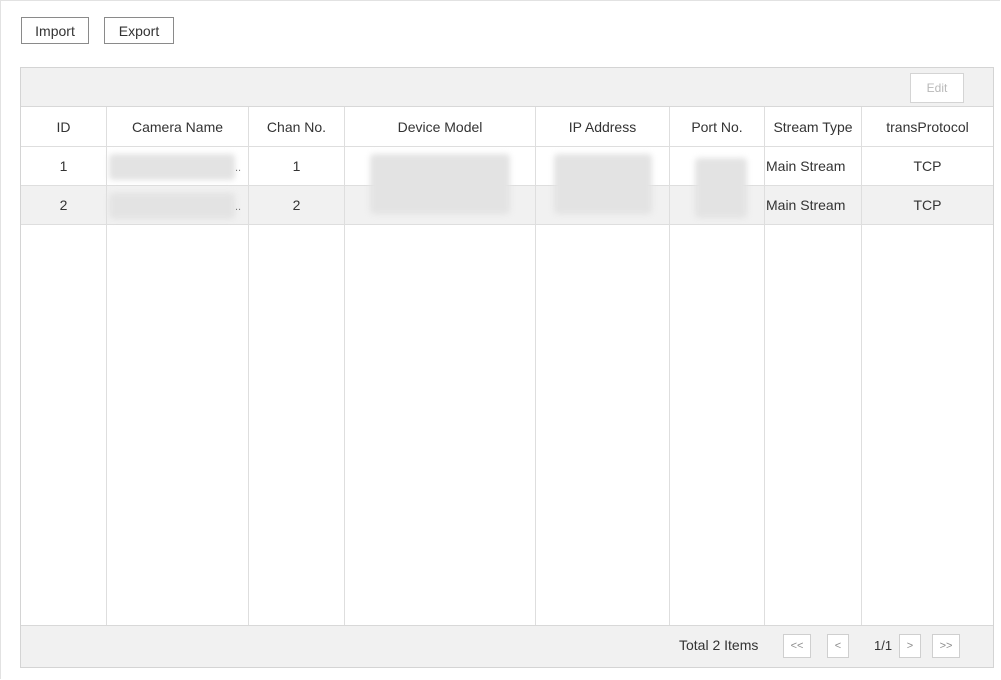 The image size is (1001, 680). Describe the element at coordinates (927, 126) in the screenshot. I see `column-header-trans-protocol: transProtocol` at that location.